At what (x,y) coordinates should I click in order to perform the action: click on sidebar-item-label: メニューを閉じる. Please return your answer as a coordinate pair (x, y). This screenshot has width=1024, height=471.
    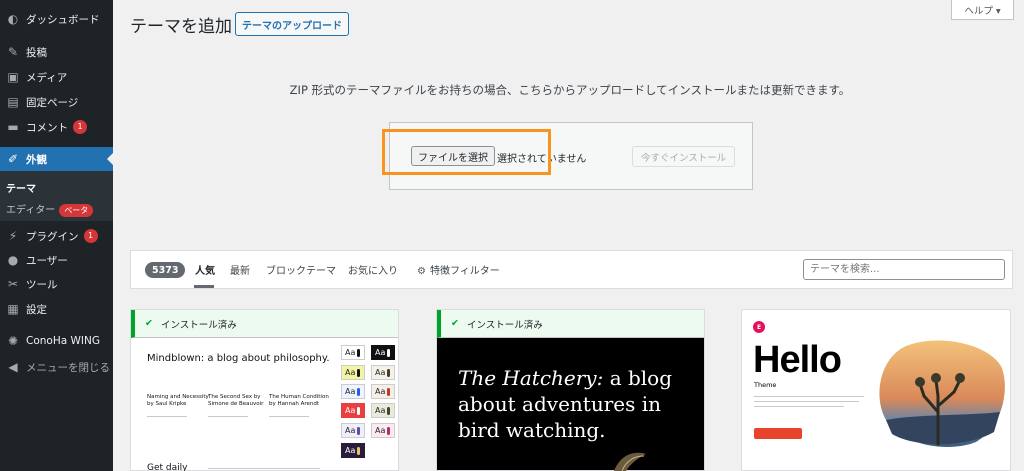
    Looking at the image, I should click on (68, 367).